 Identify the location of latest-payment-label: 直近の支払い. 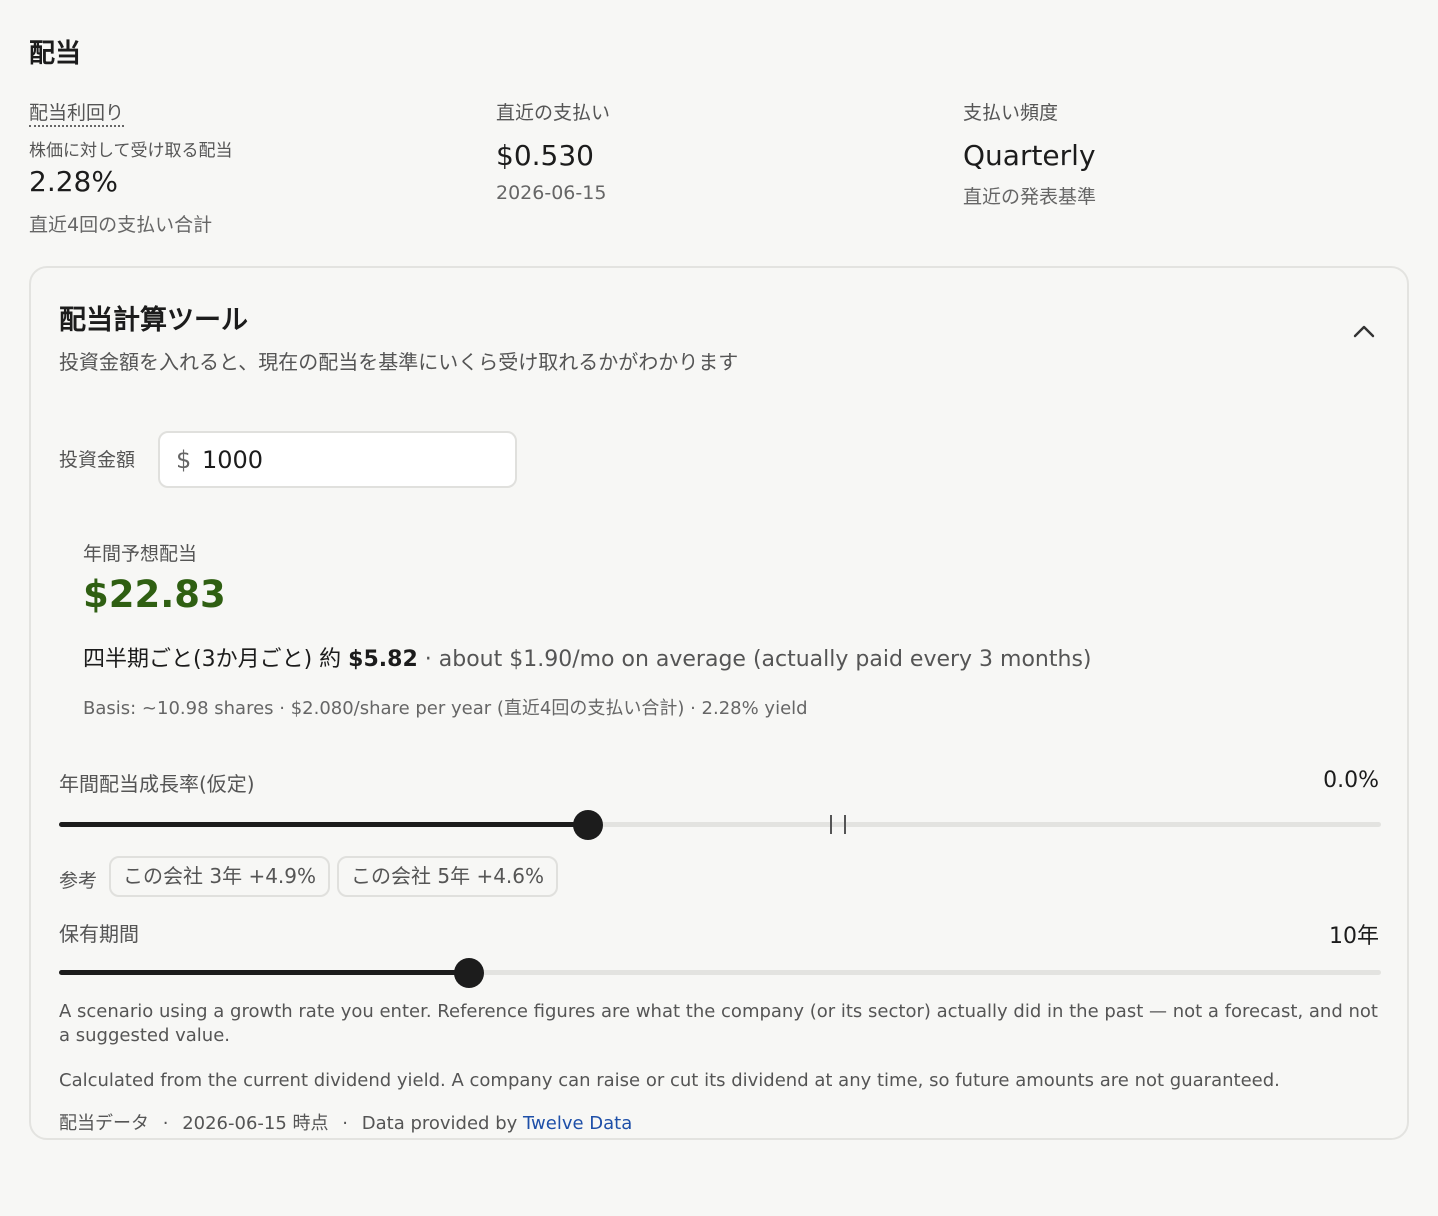
(553, 113).